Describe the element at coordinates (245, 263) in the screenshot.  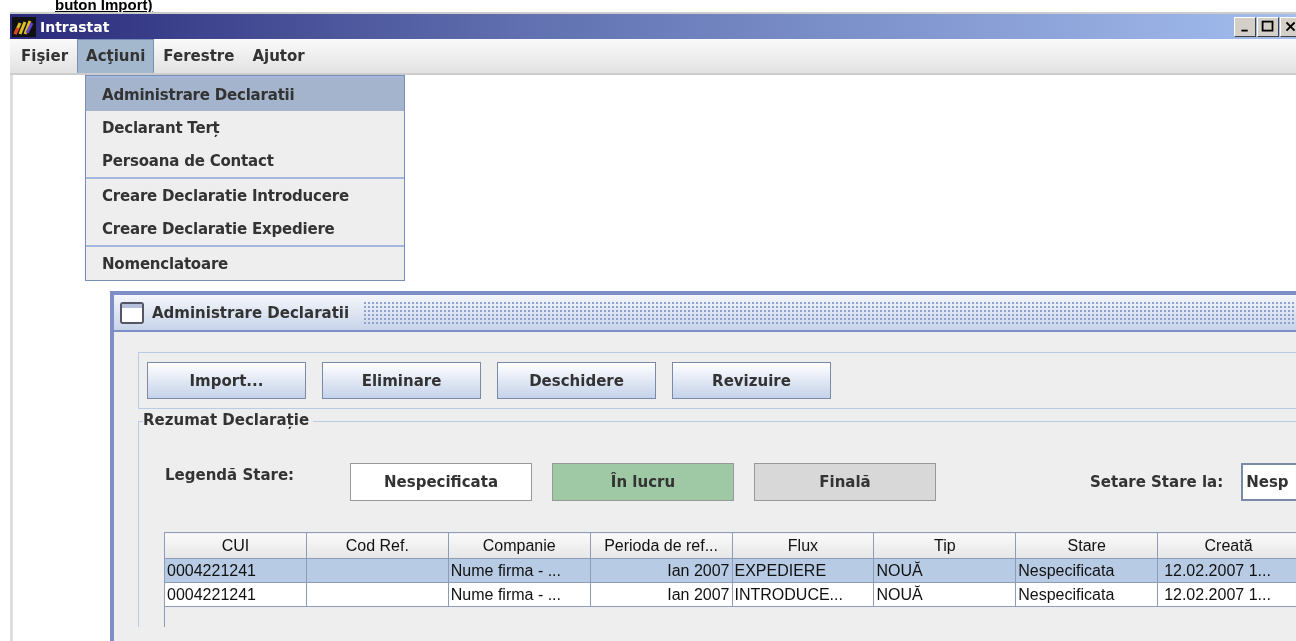
I see `menu-option: Nomenclatoare` at that location.